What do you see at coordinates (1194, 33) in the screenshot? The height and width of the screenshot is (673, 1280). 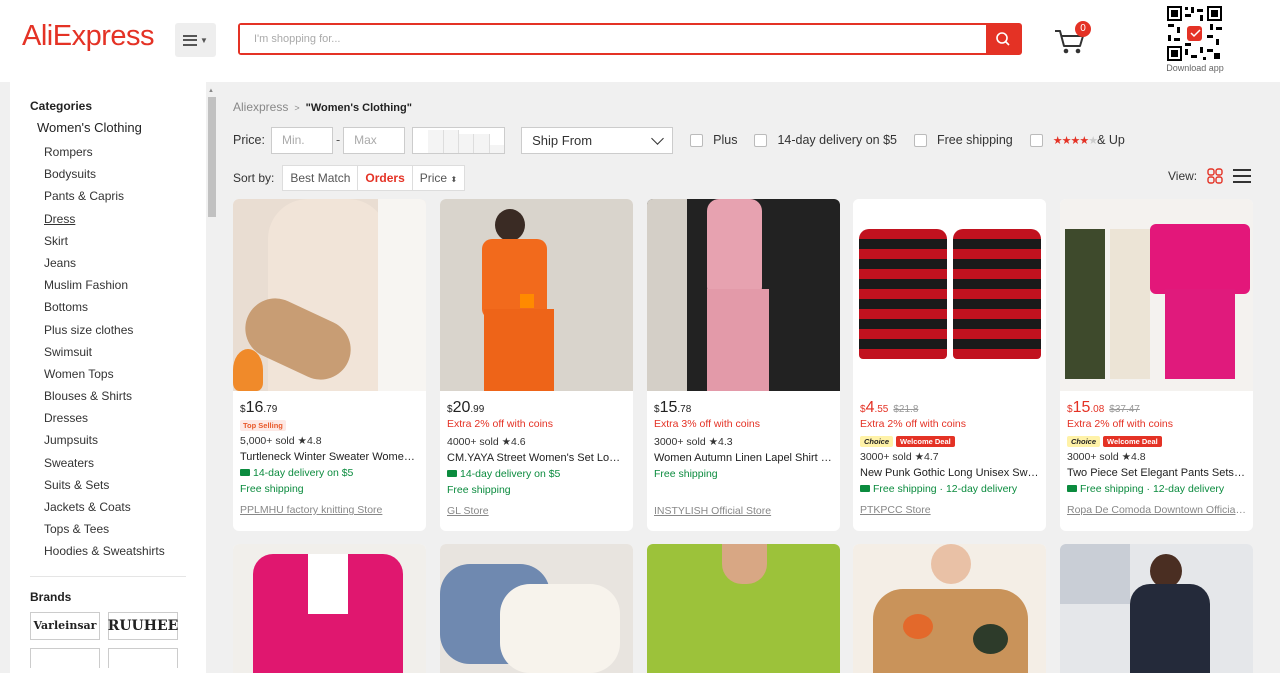 I see `qr-code-image` at bounding box center [1194, 33].